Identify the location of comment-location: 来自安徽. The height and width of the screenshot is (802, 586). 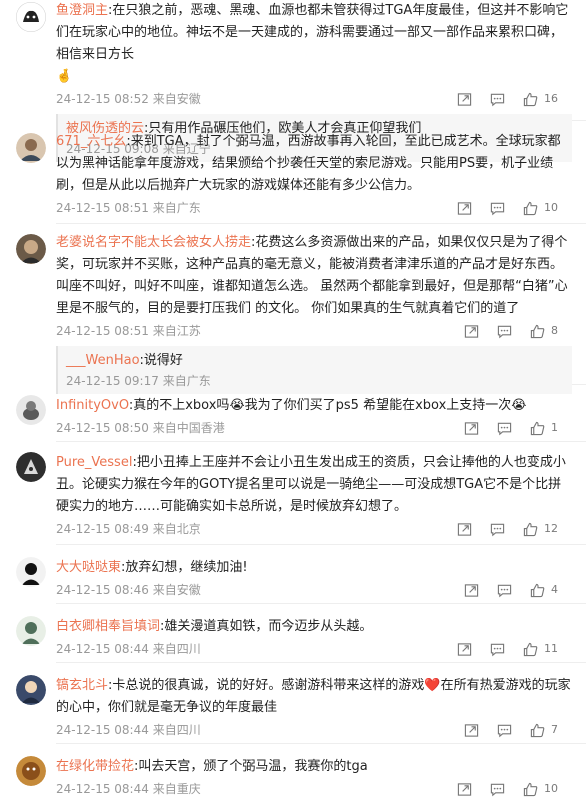
(176, 590).